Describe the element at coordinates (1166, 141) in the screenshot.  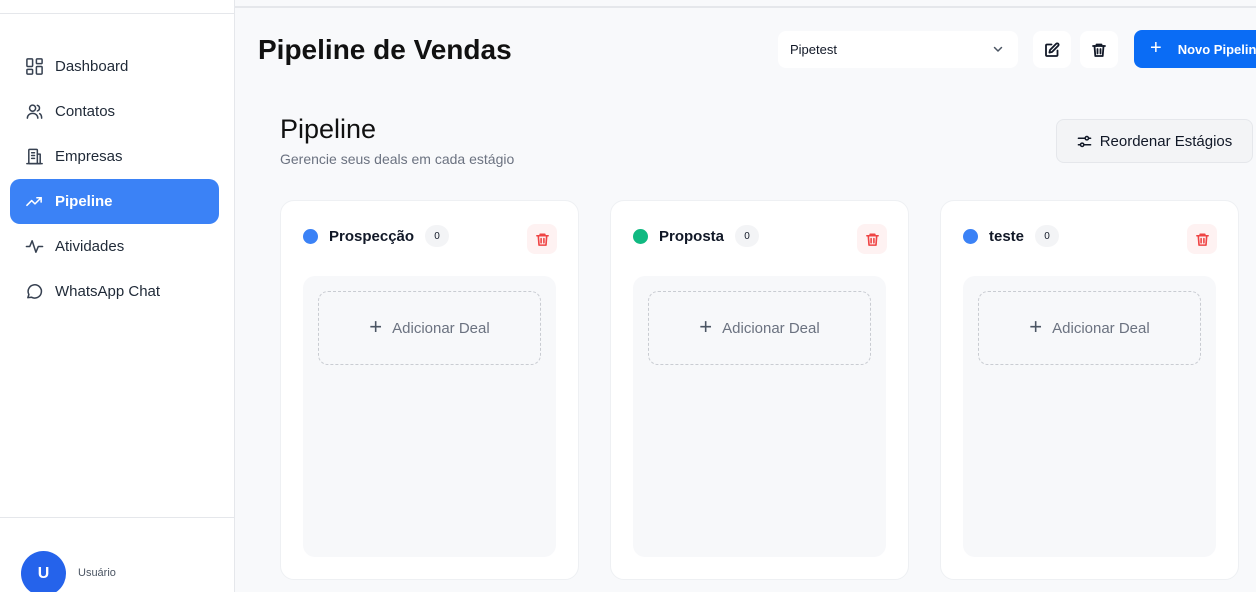
I see `reorder-stages-label: Reordenar Estágios` at that location.